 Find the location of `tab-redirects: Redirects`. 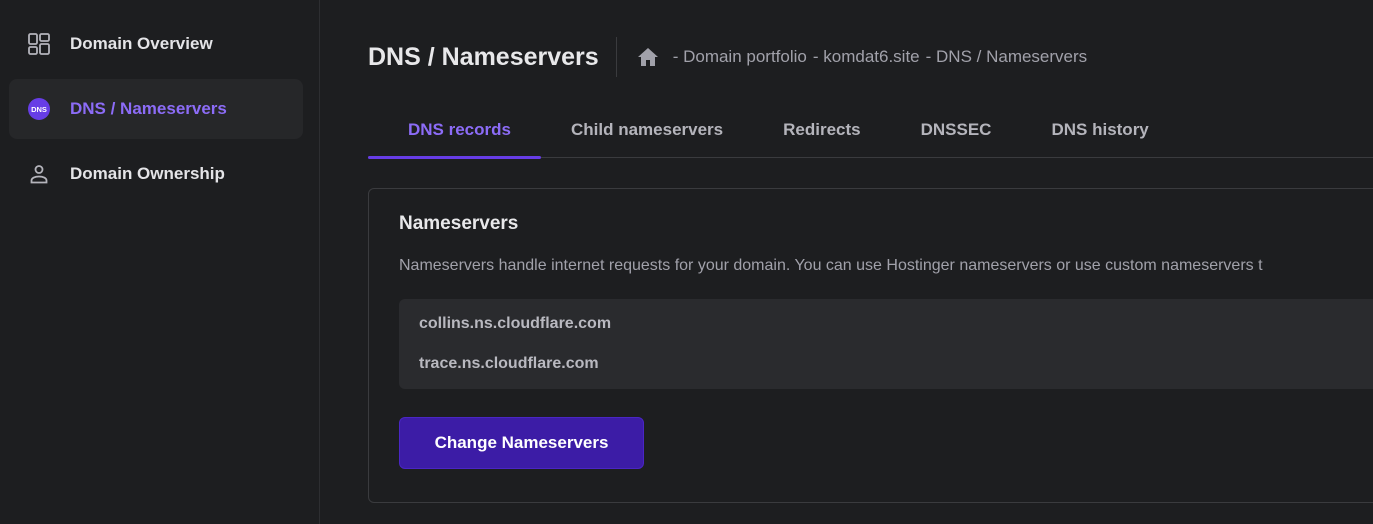

tab-redirects: Redirects is located at coordinates (821, 129).